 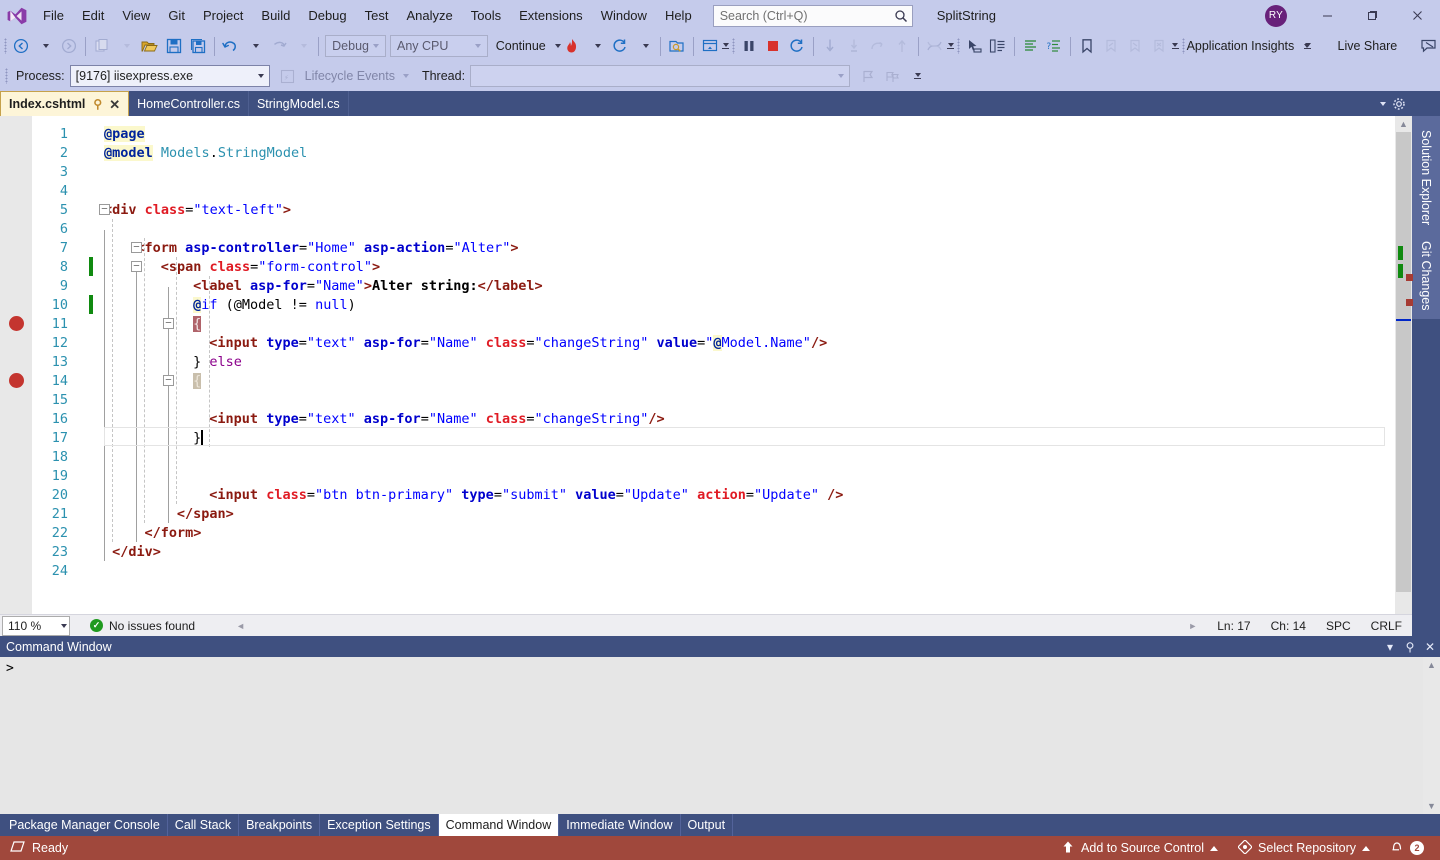 I want to click on stop-debugging-button, so click(x=773, y=46).